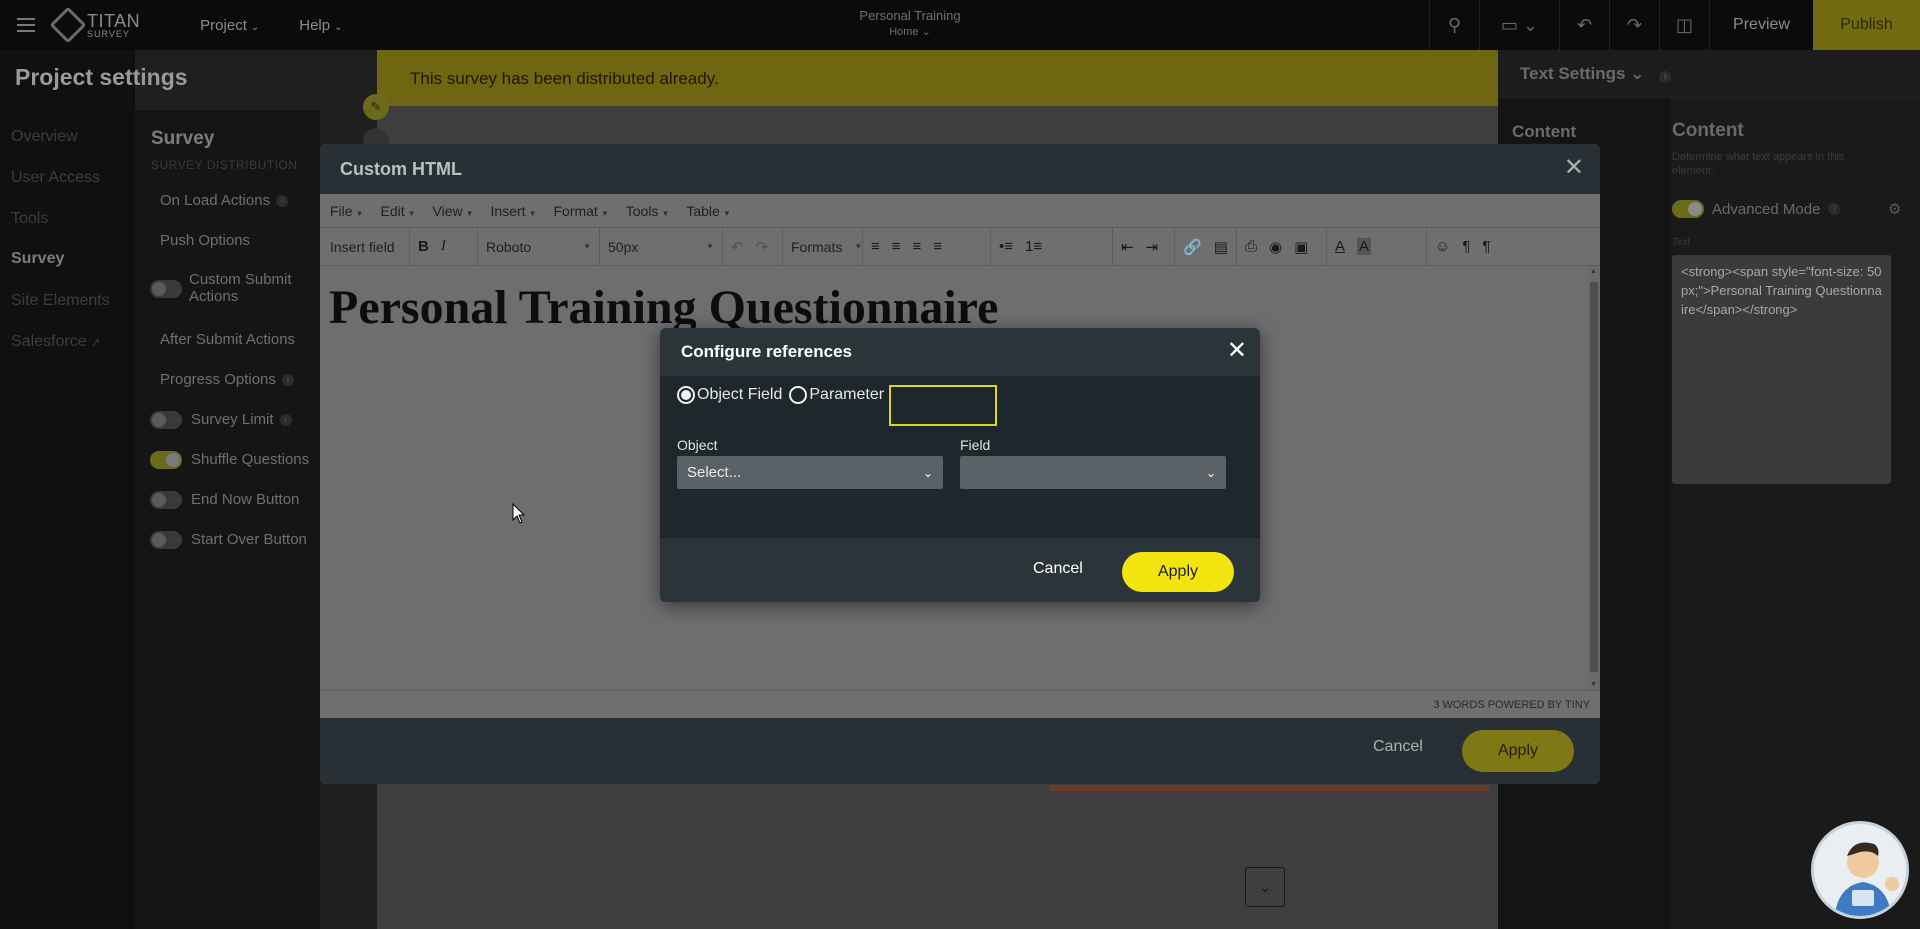 Image resolution: width=1920 pixels, height=929 pixels. I want to click on custom-submit-actions: Custom Submit Actions, so click(254, 288).